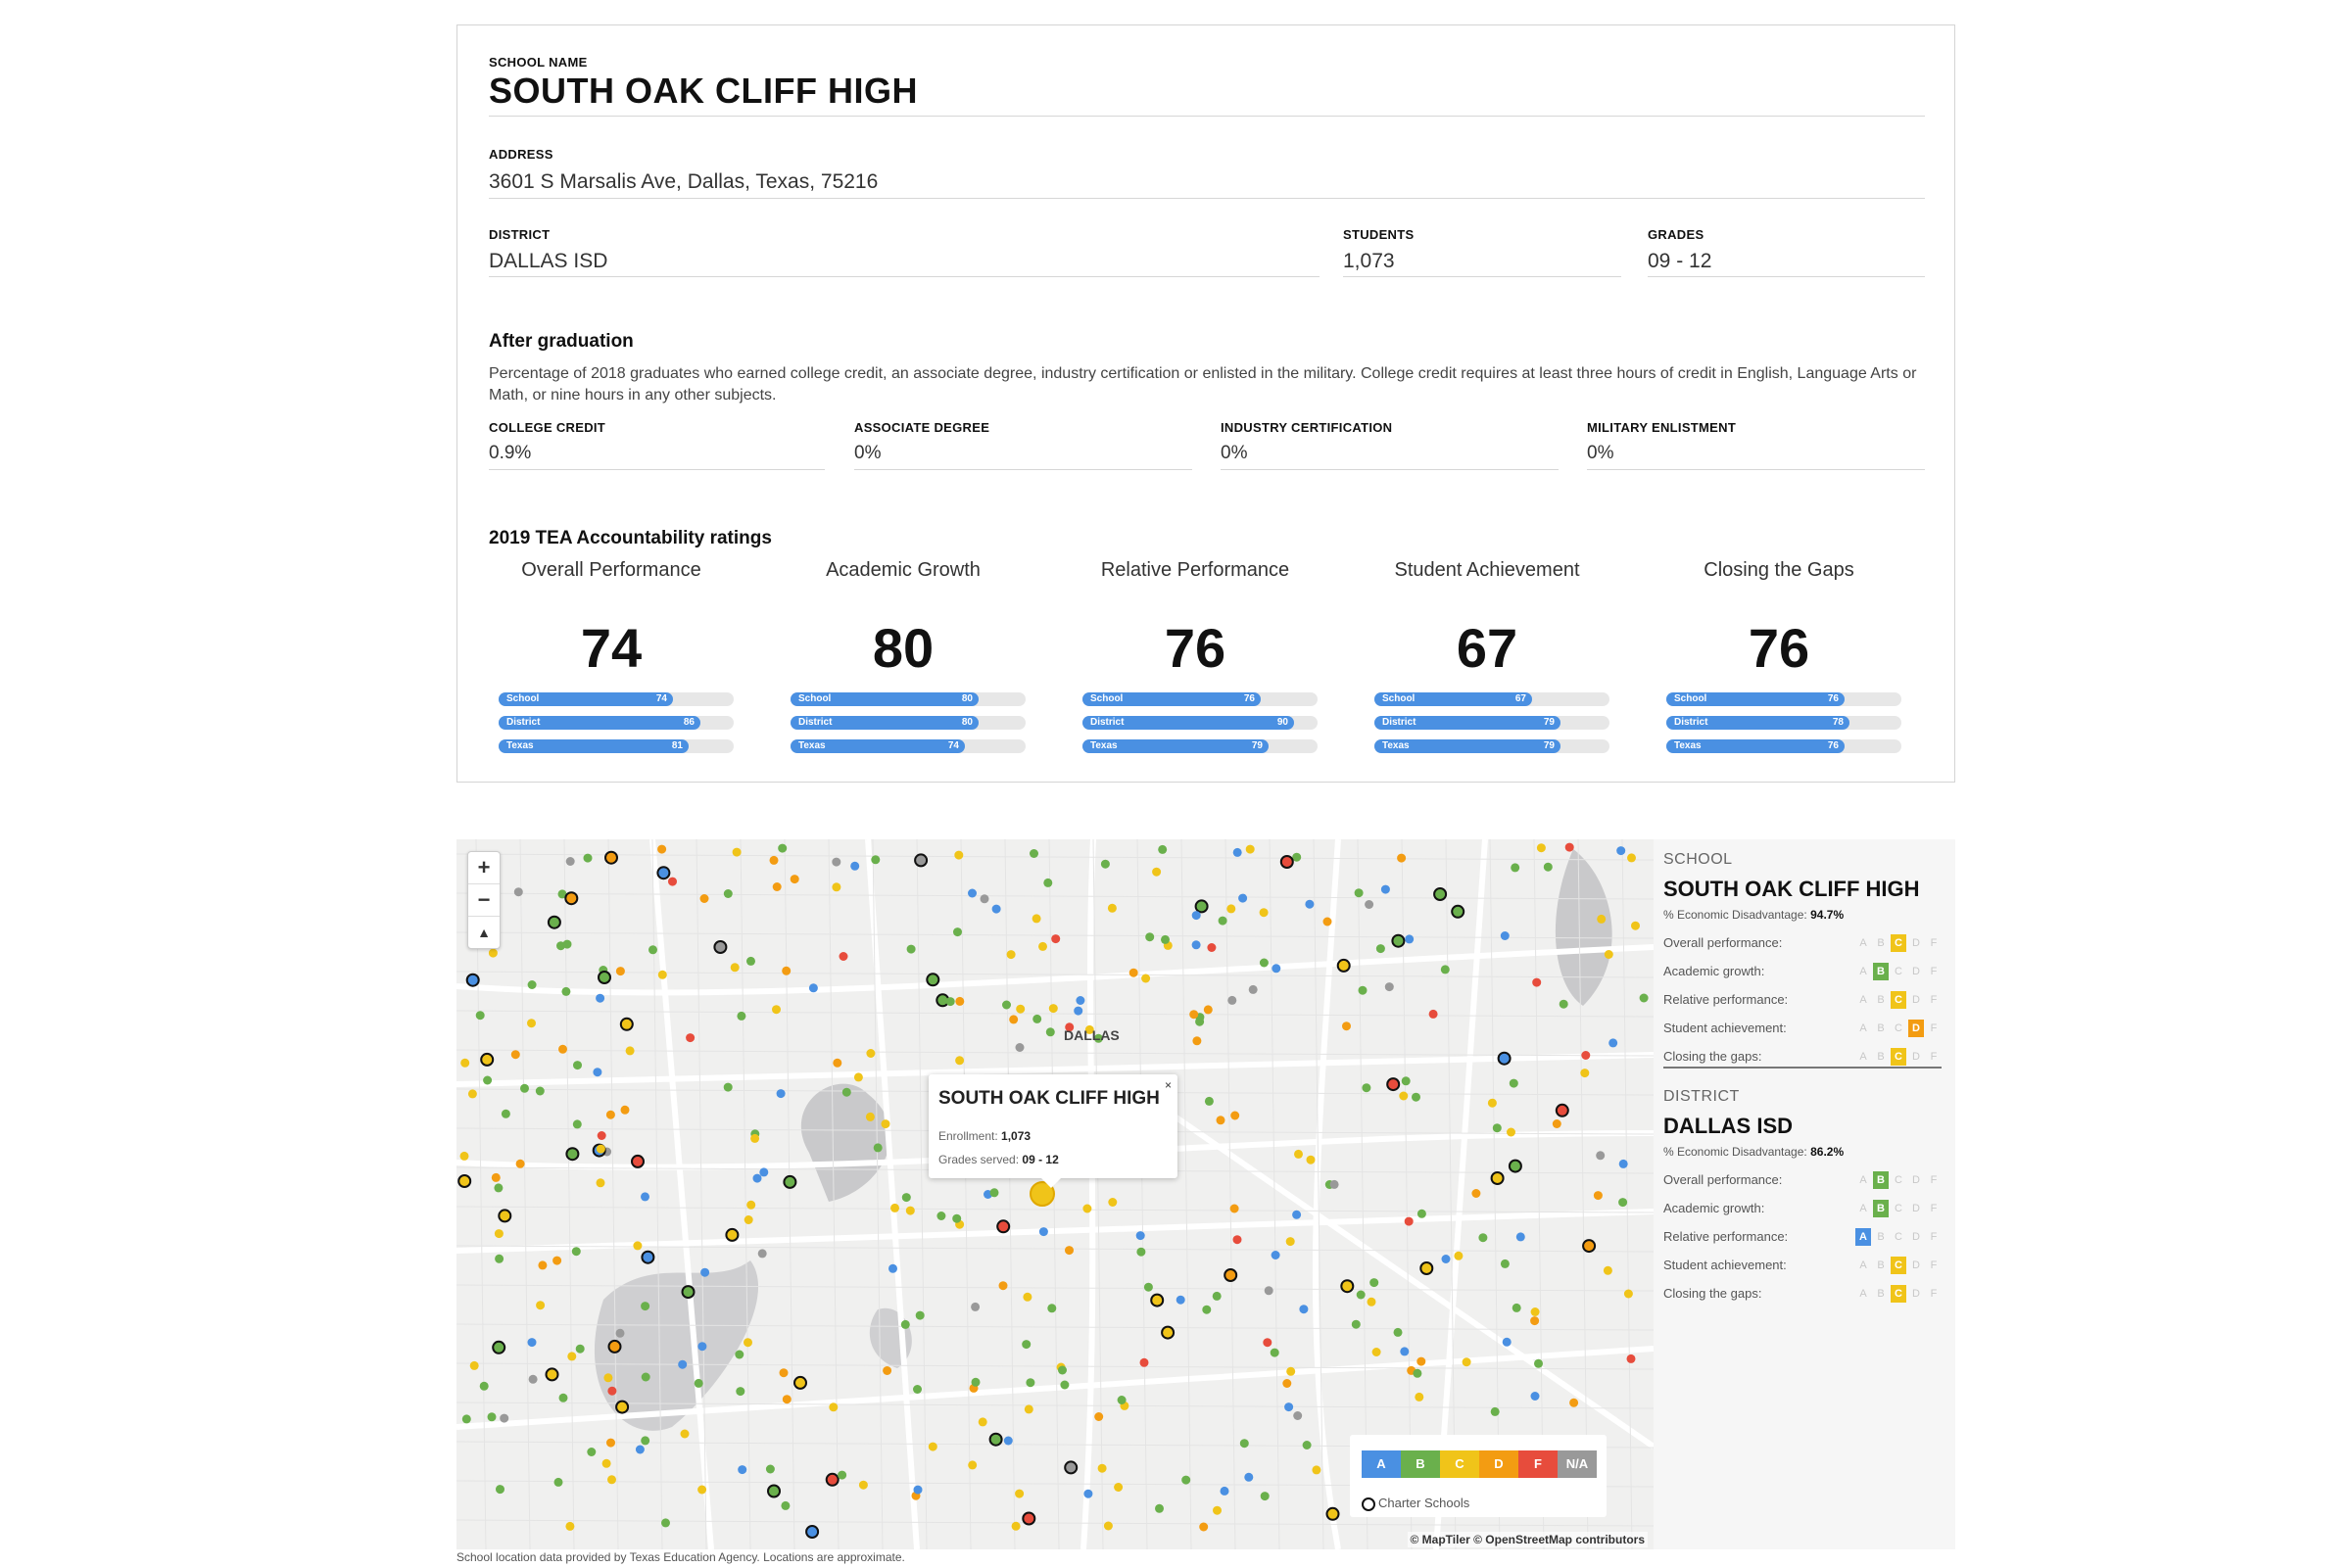 The height and width of the screenshot is (1568, 2352). Describe the element at coordinates (1491, 746) in the screenshot. I see `rating-bar-texas: Texas 79` at that location.